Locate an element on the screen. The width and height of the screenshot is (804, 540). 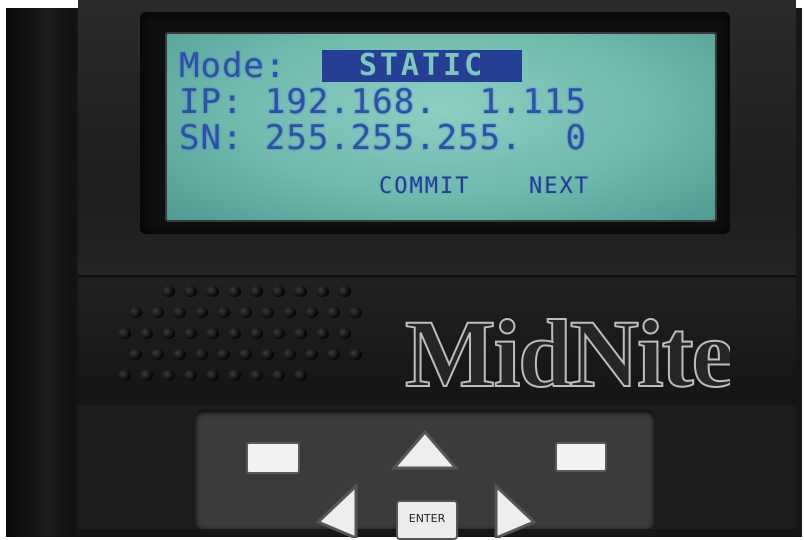
commit-softkey: COMMIT is located at coordinates (424, 186).